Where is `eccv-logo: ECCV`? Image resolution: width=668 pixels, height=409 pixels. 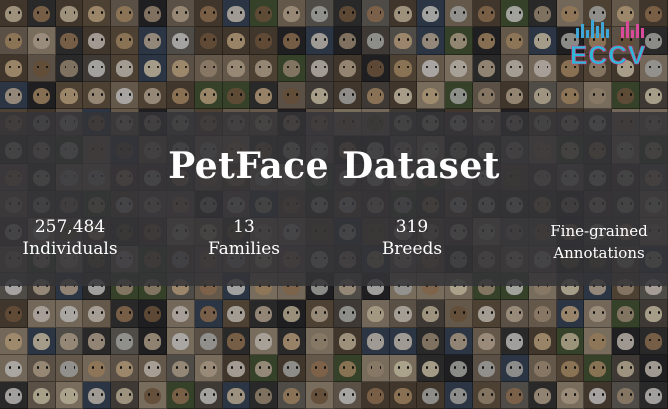
eccv-logo: ECCV is located at coordinates (608, 45).